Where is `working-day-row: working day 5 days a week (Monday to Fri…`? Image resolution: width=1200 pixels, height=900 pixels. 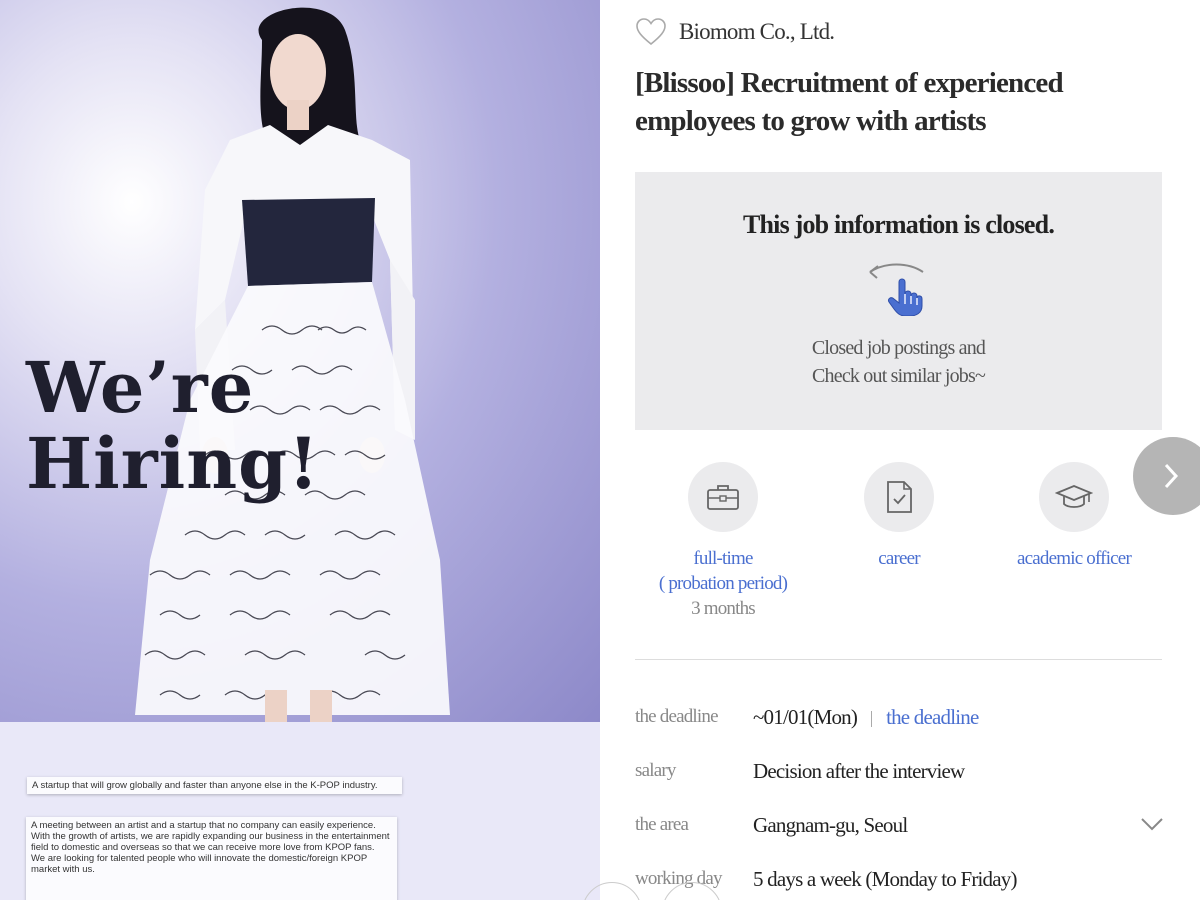 working-day-row: working day 5 days a week (Monday to Fri… is located at coordinates (905, 879).